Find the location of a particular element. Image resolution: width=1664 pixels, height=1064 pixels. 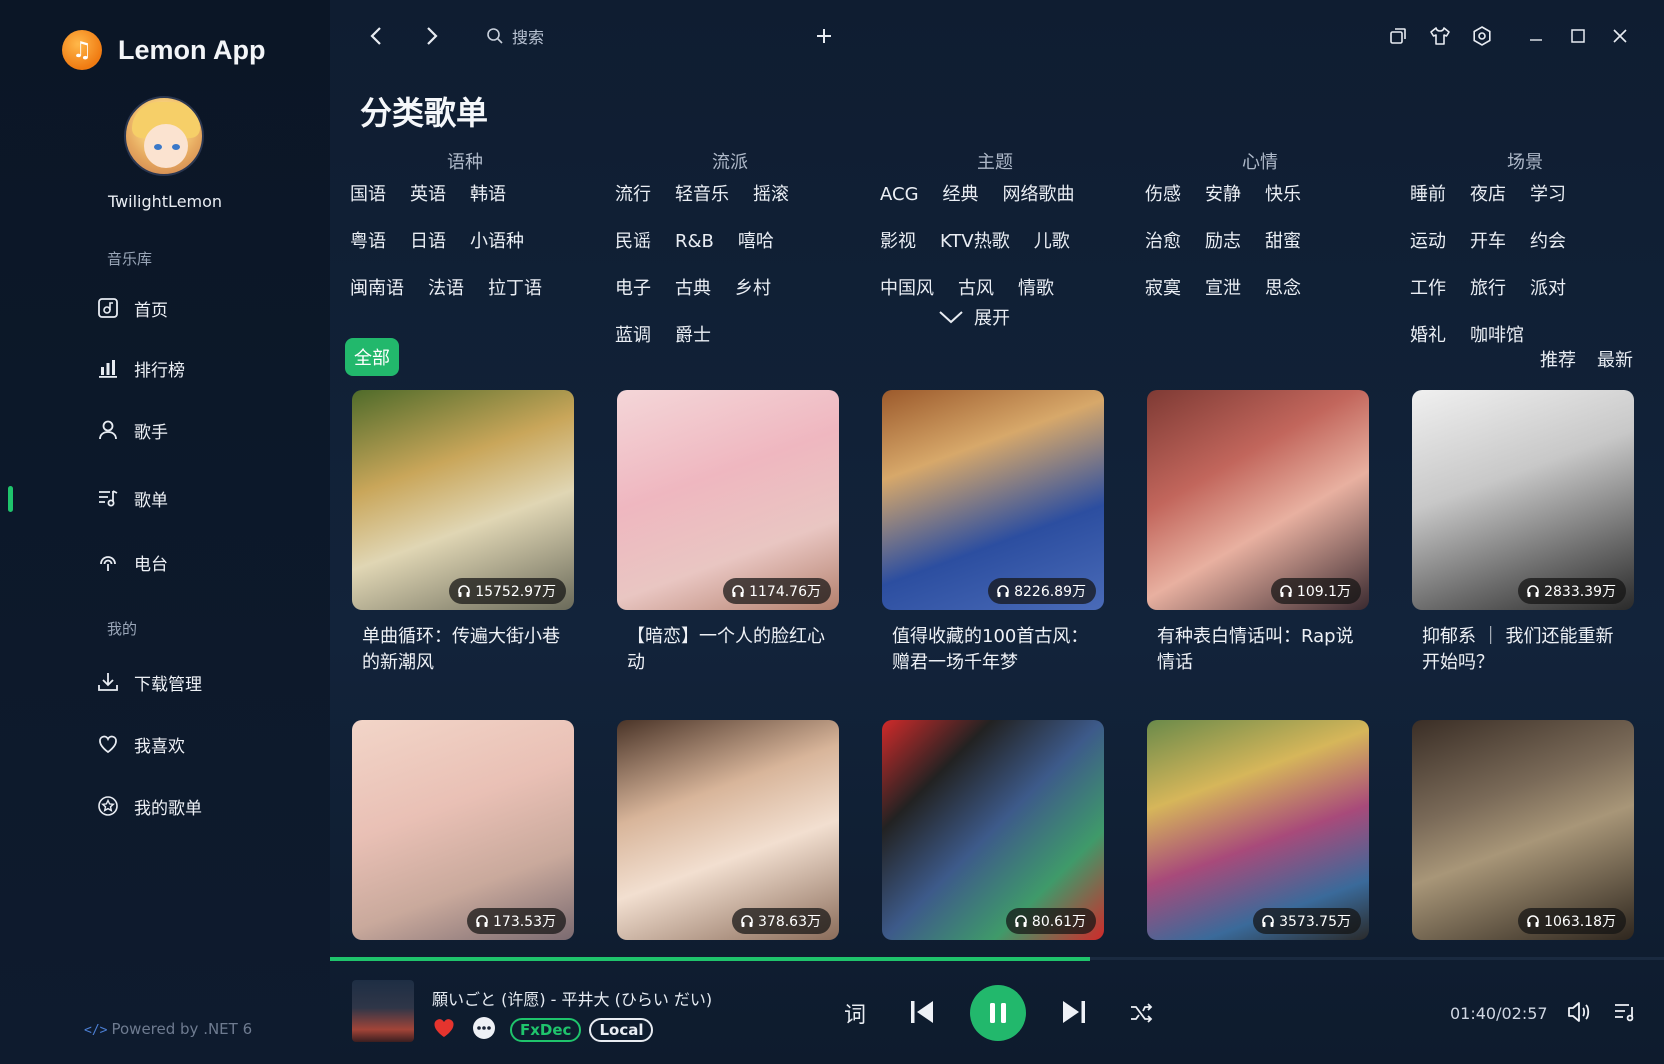

category-tag: 蓝调 is located at coordinates (633, 344).